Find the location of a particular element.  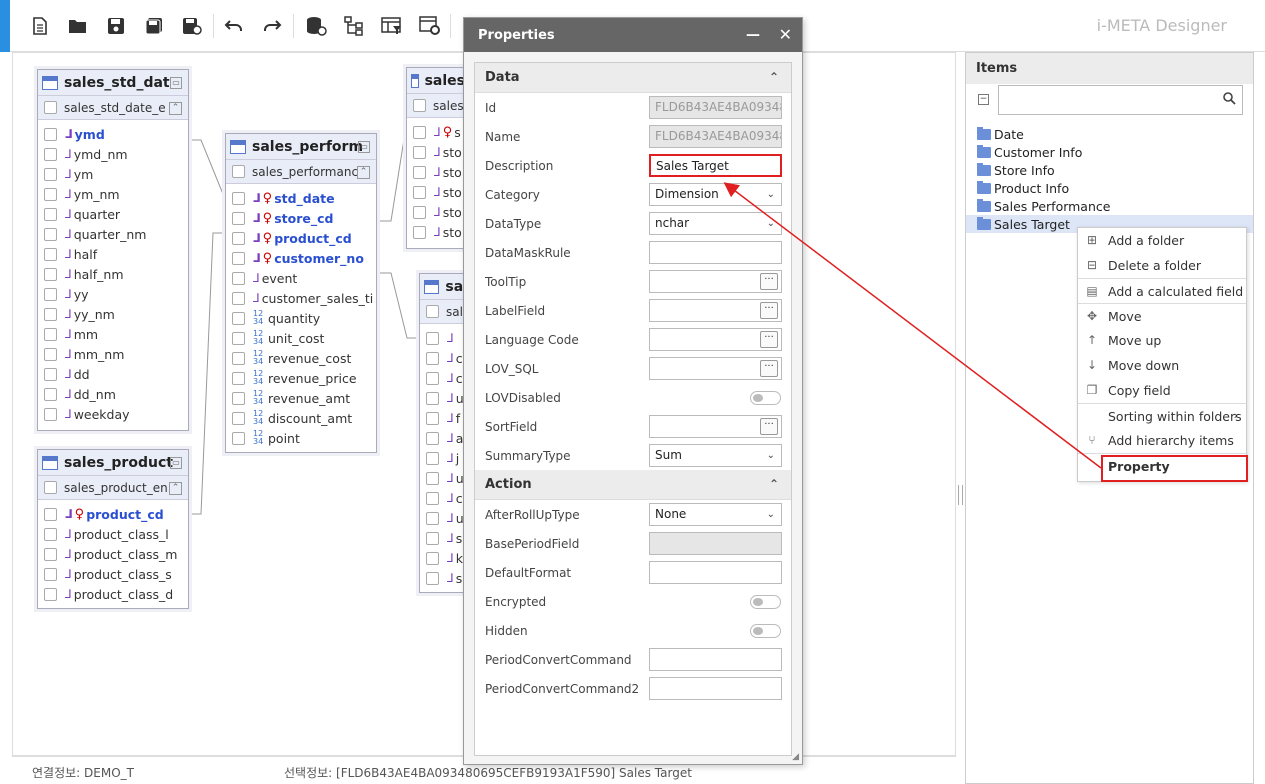

save-db-icon is located at coordinates (192, 26).